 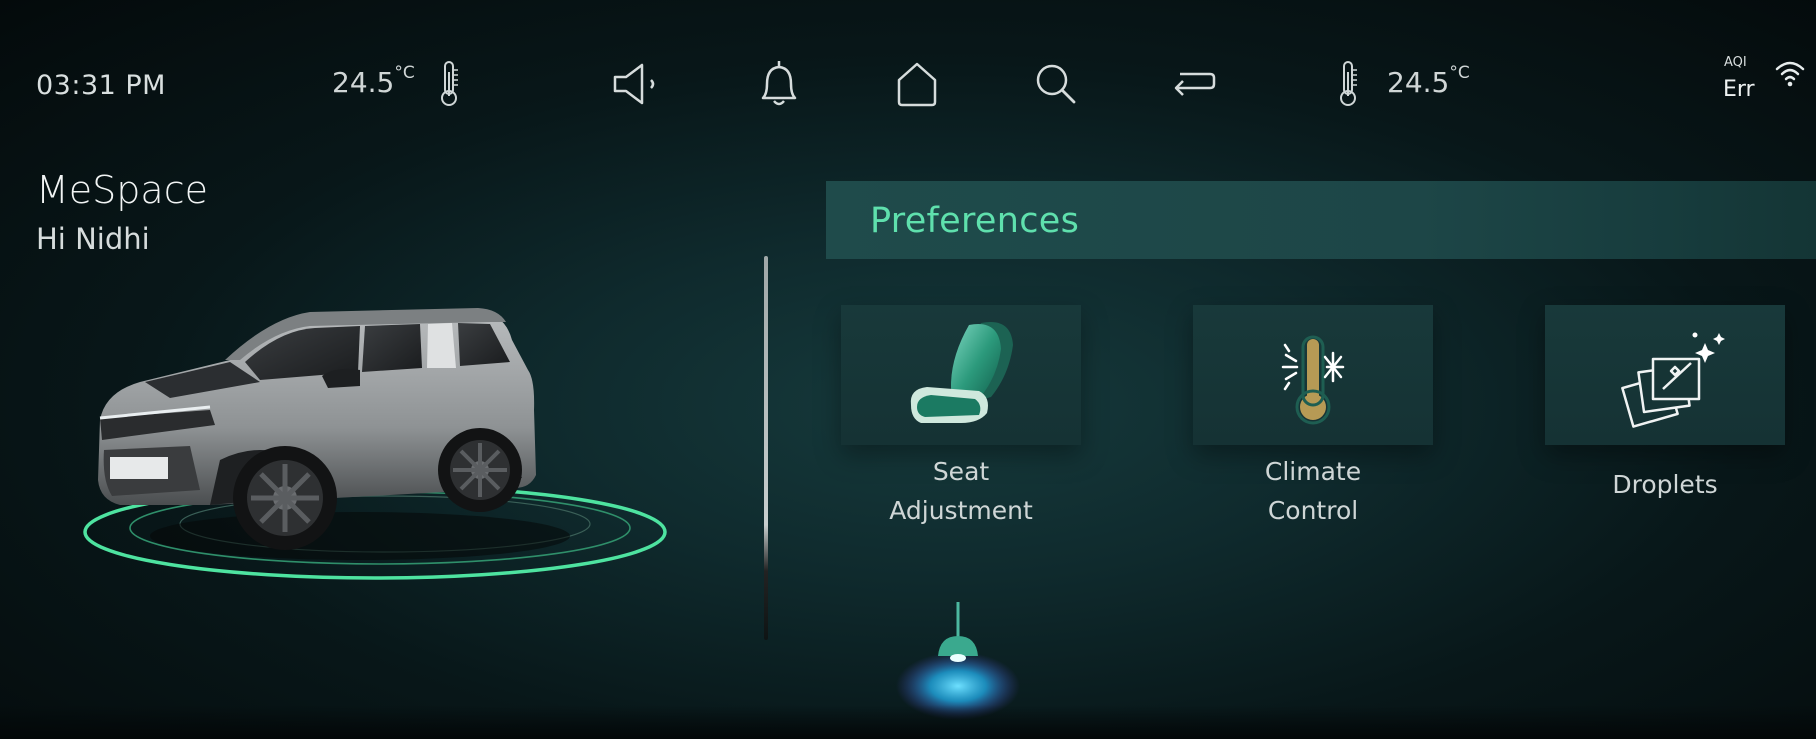 I want to click on bell-icon, so click(x=779, y=84).